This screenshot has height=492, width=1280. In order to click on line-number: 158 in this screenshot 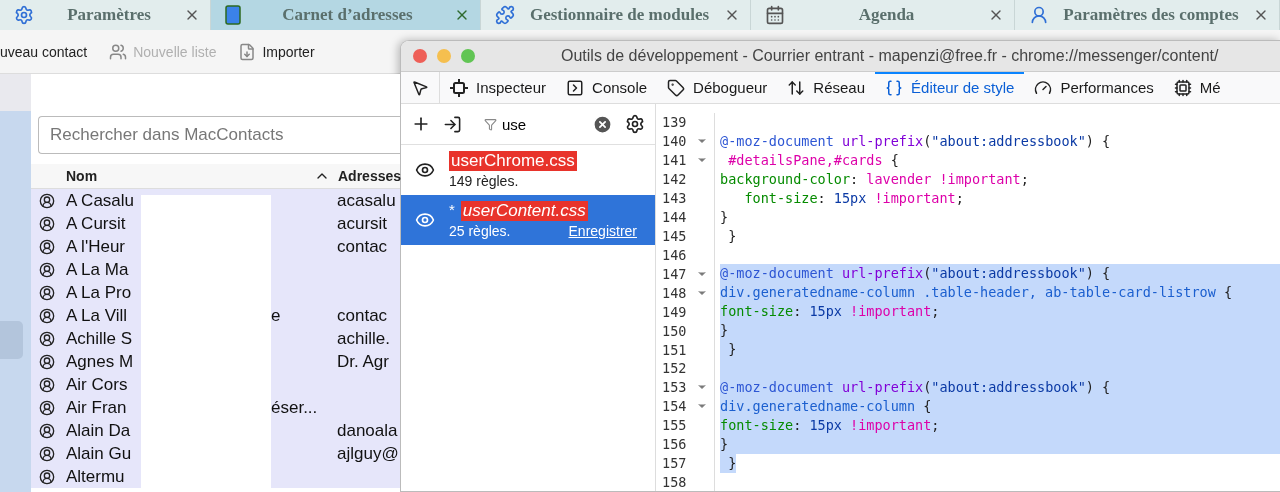, I will do `click(674, 481)`.